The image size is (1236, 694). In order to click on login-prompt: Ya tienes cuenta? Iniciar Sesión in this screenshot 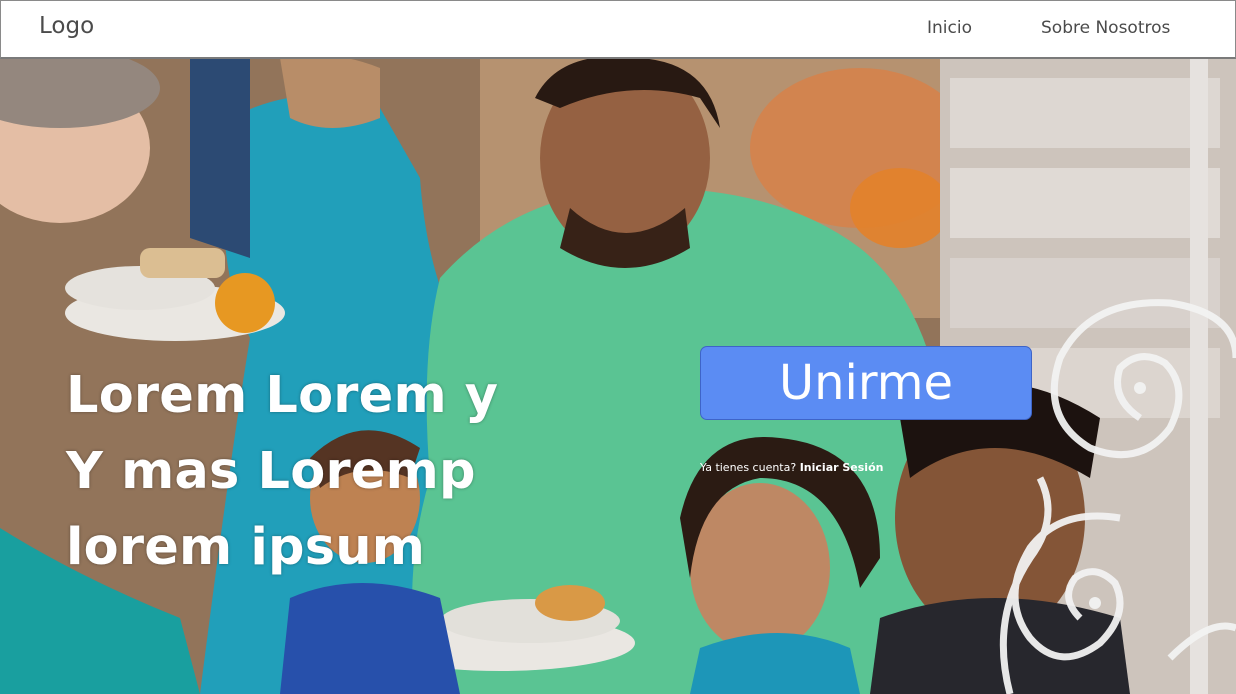, I will do `click(791, 467)`.